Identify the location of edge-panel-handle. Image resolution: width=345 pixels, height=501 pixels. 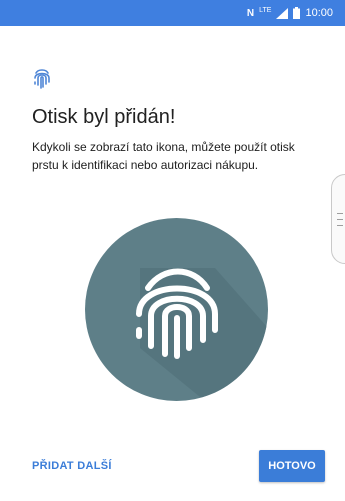
(338, 219).